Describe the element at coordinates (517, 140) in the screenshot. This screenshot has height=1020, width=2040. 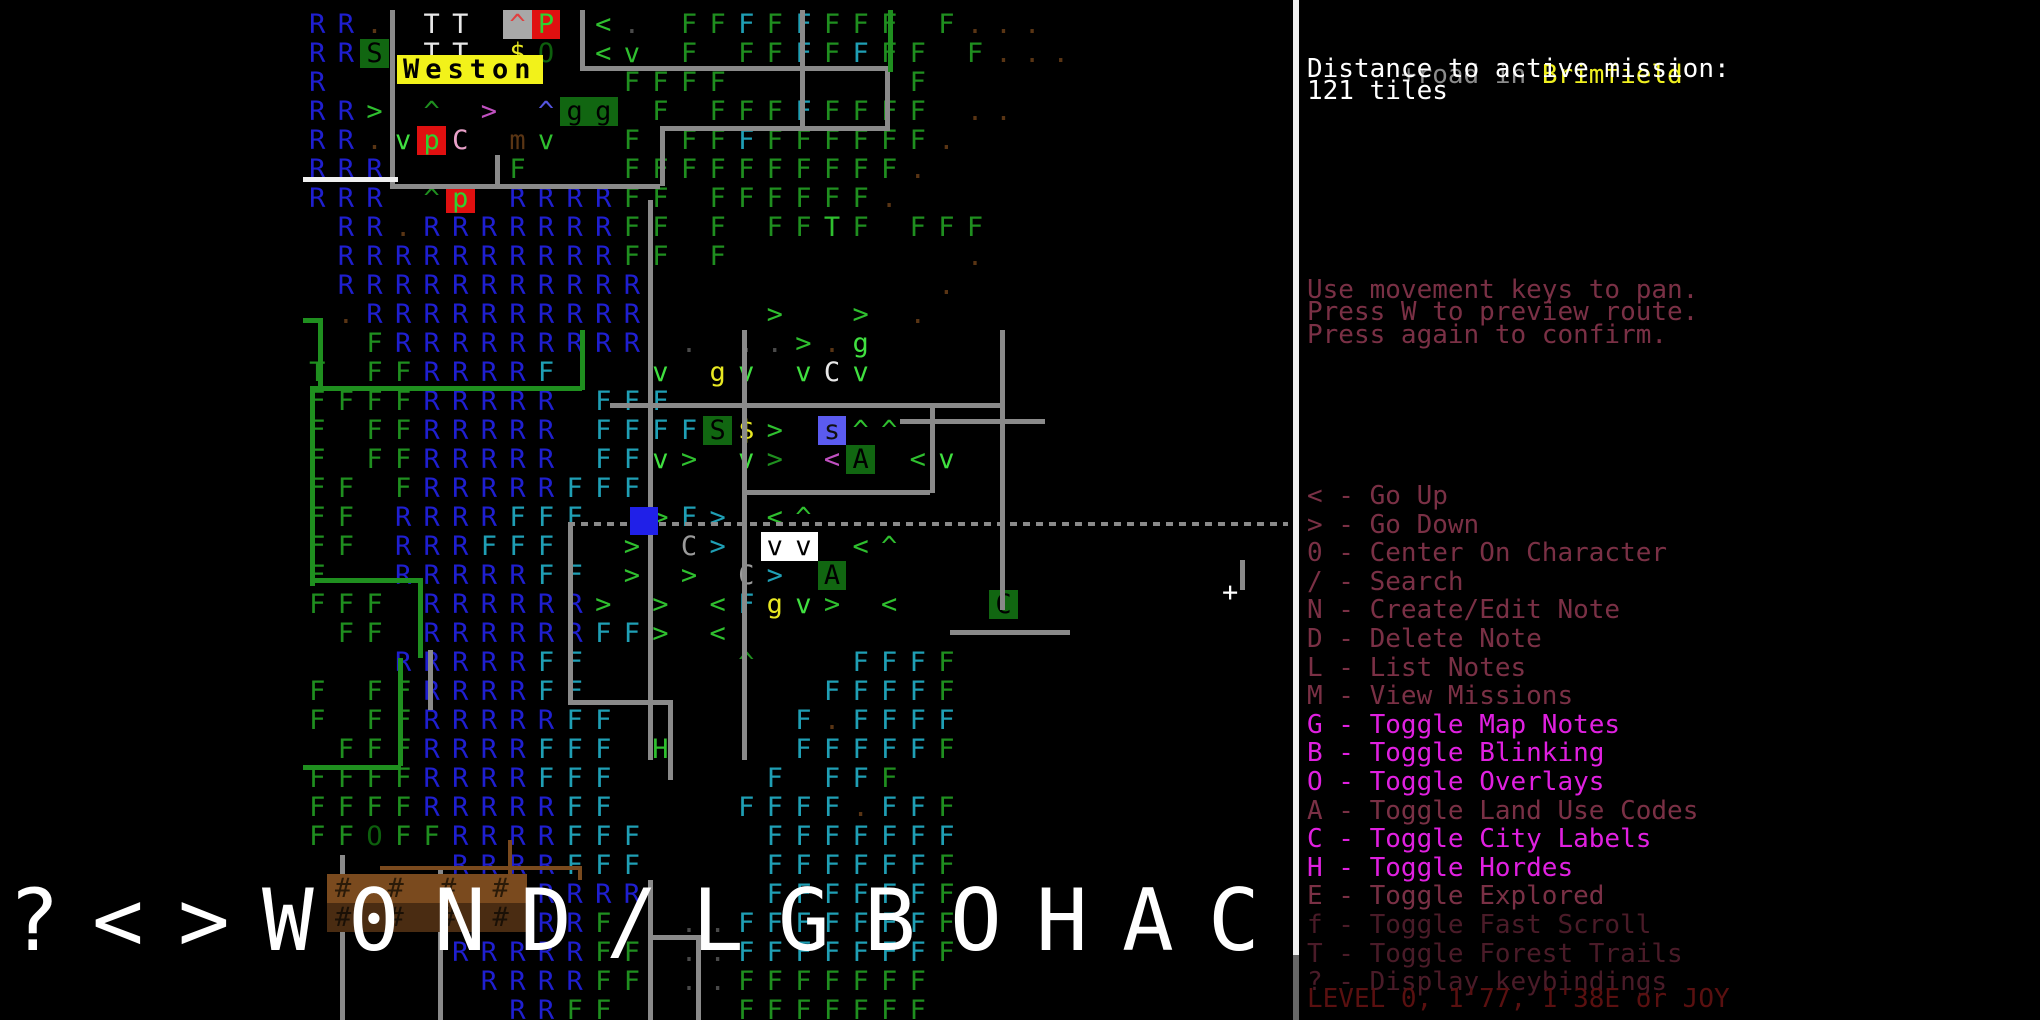
I see `map-tile: m` at that location.